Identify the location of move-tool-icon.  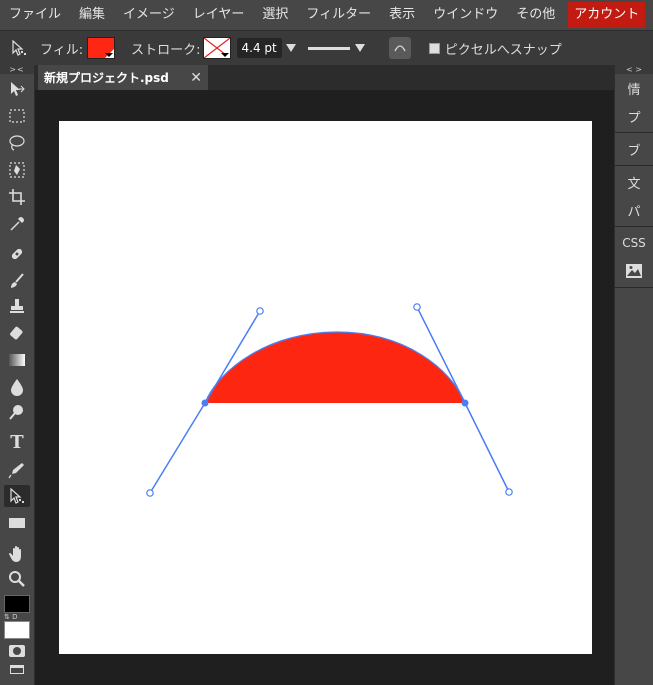
(17, 89).